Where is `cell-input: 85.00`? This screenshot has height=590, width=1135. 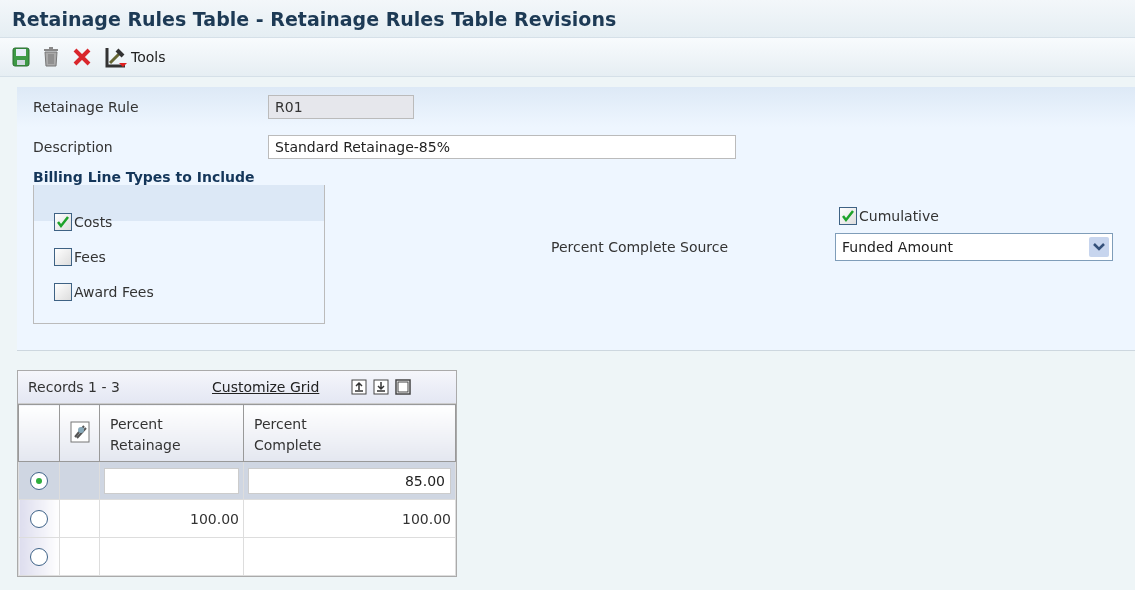
cell-input: 85.00 is located at coordinates (349, 480).